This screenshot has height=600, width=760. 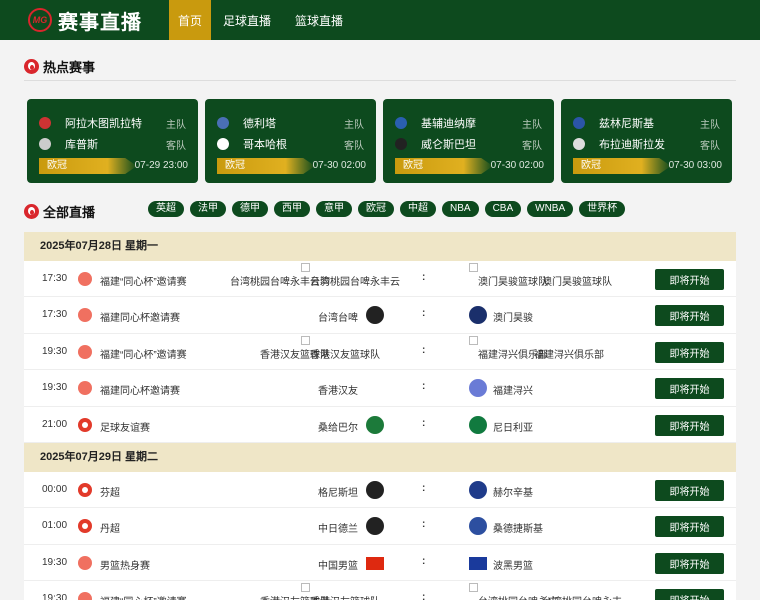 I want to click on home-team-name: 格尼斯坦, so click(x=338, y=493).